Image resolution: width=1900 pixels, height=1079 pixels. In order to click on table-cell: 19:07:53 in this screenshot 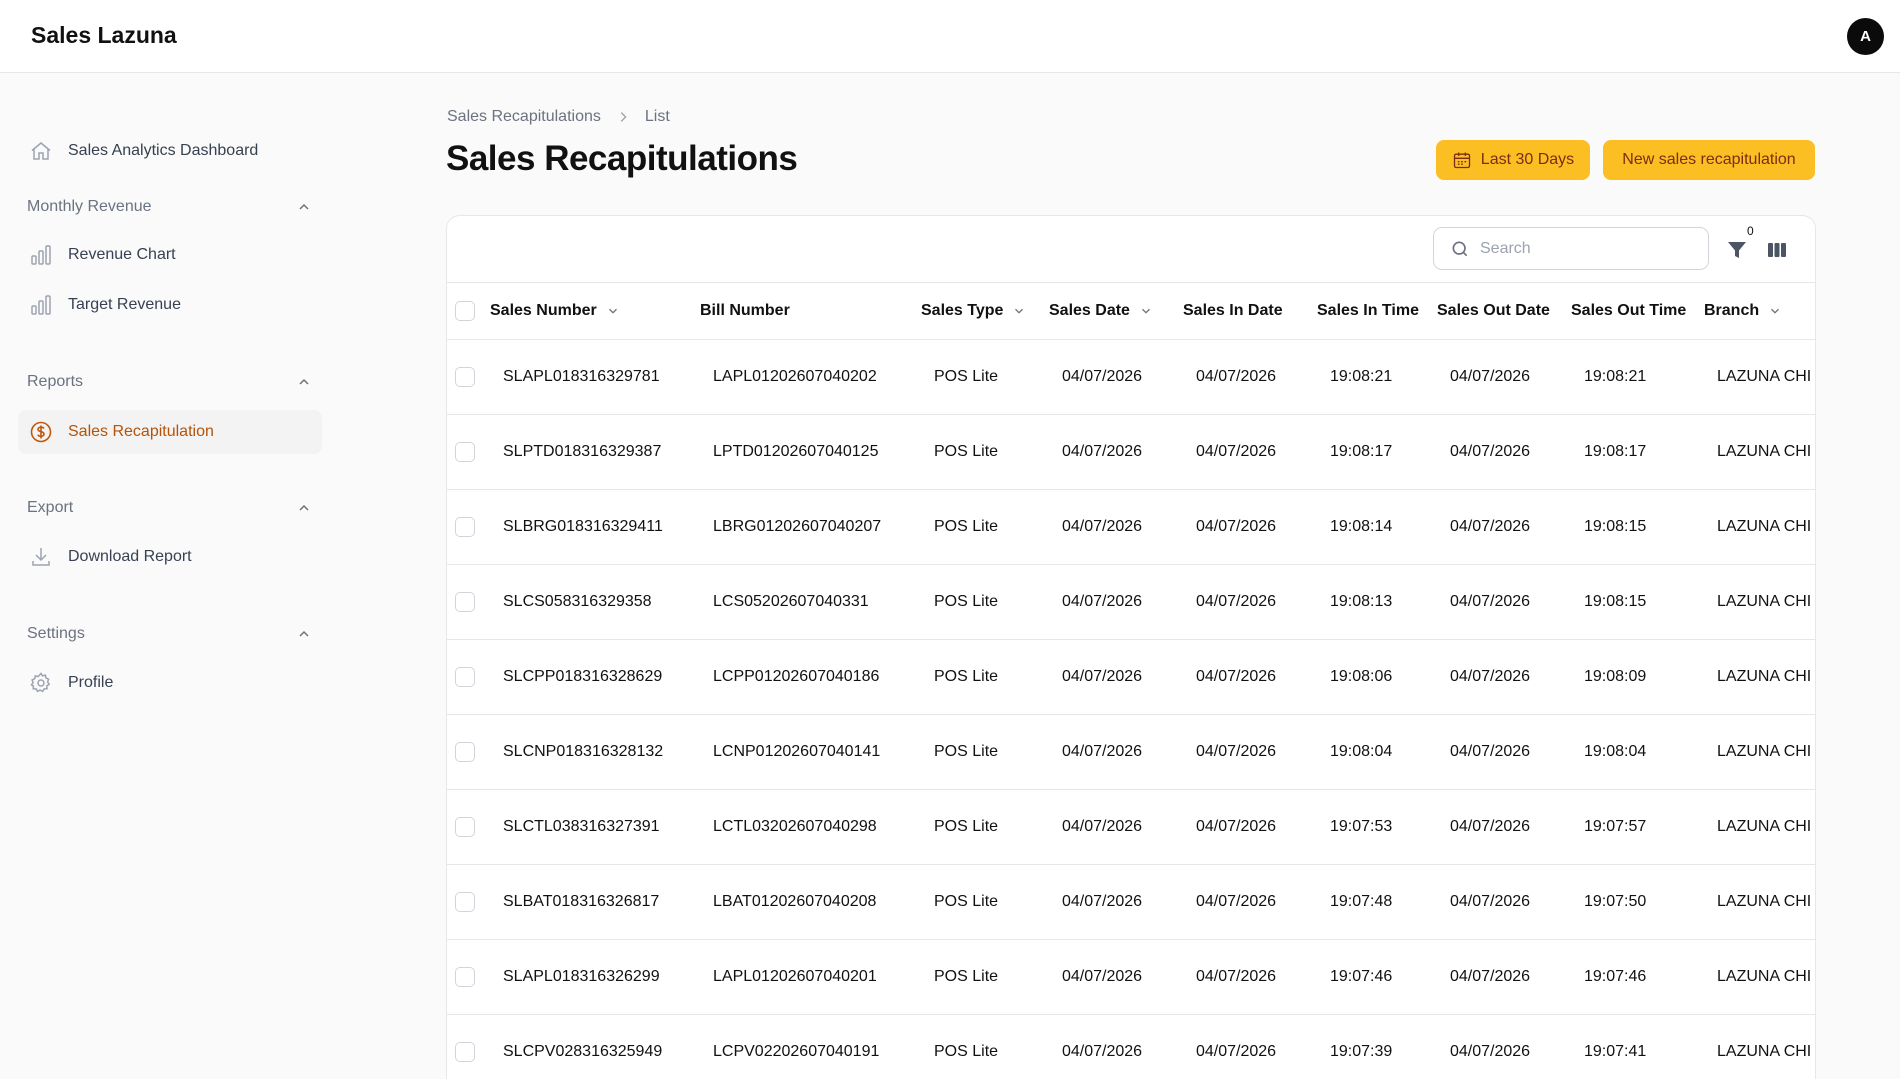, I will do `click(1377, 827)`.